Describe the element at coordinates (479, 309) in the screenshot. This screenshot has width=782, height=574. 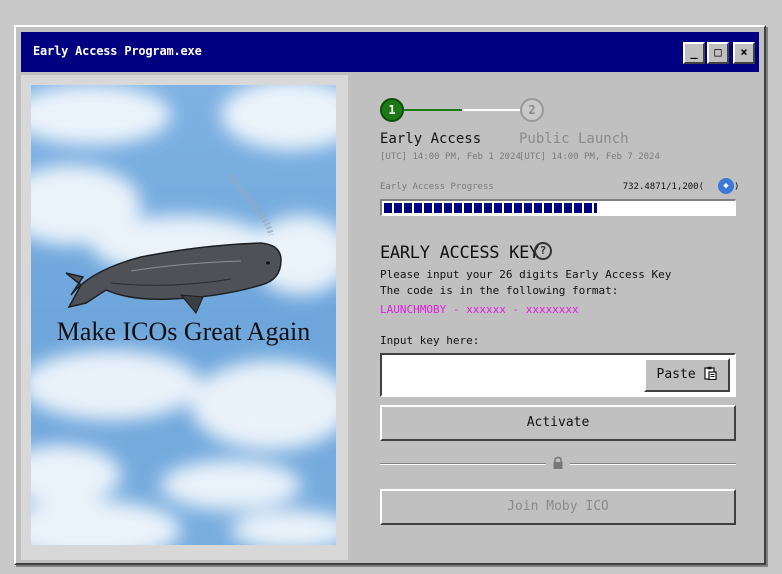
I see `key-format-example: LAUNCHMOBY - xxxxxx - xxxxxxxx` at that location.